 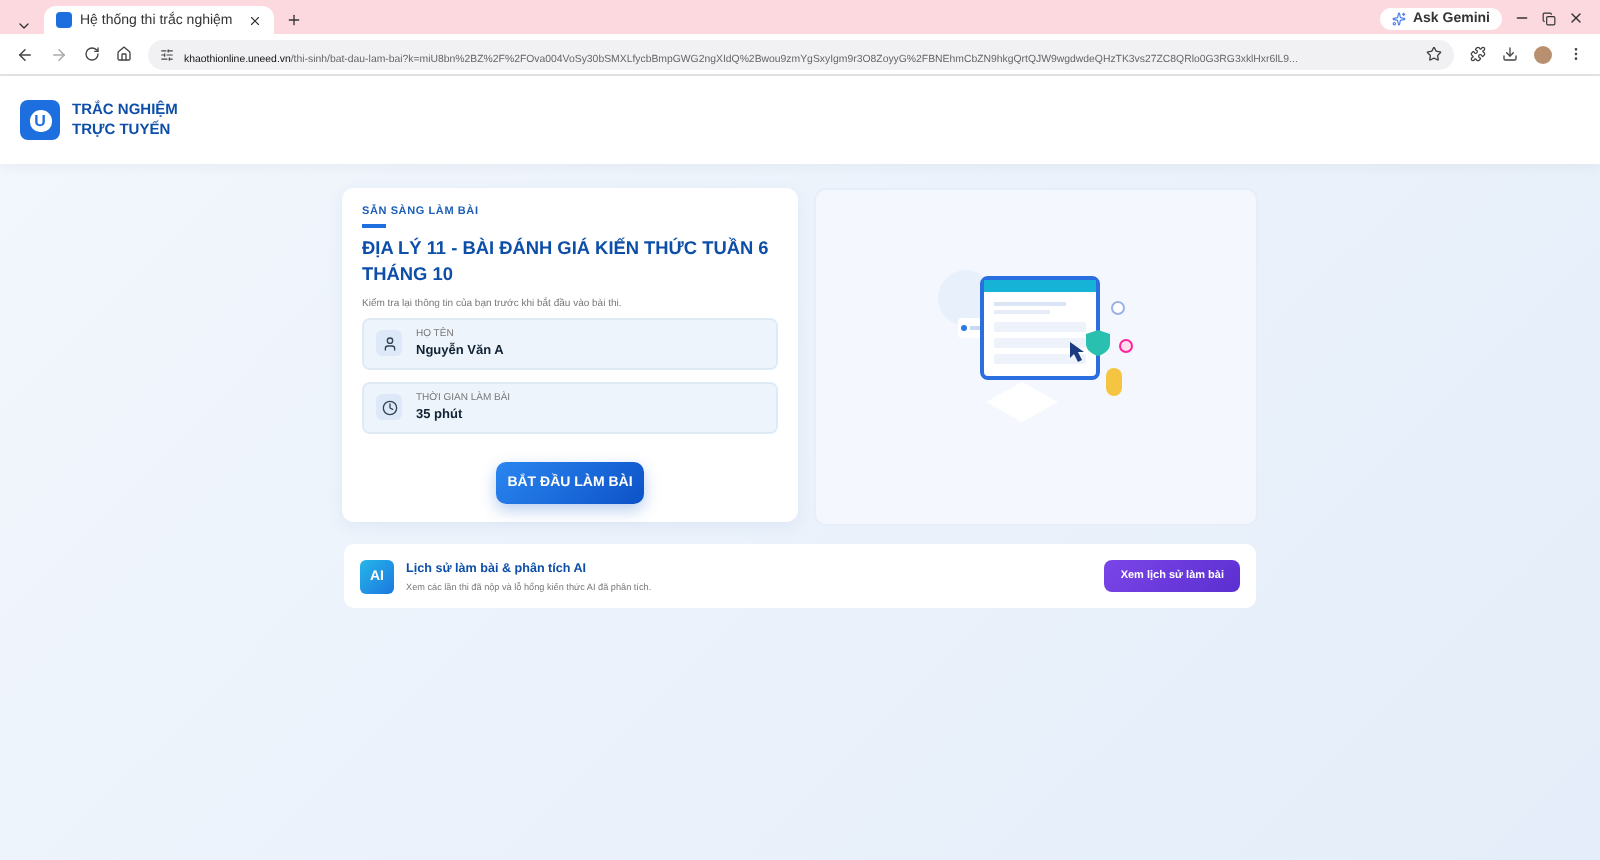 I want to click on home-icon, so click(x=124, y=54).